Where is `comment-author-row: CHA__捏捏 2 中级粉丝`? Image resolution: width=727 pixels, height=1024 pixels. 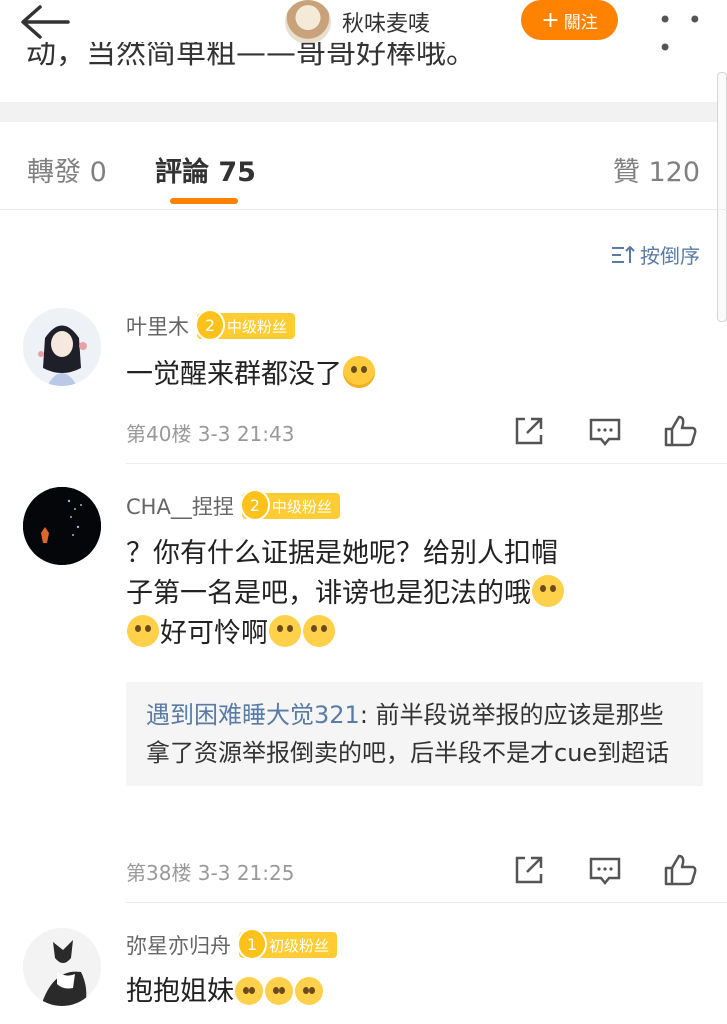
comment-author-row: CHA__捏捏 2 中级粉丝 is located at coordinates (233, 505).